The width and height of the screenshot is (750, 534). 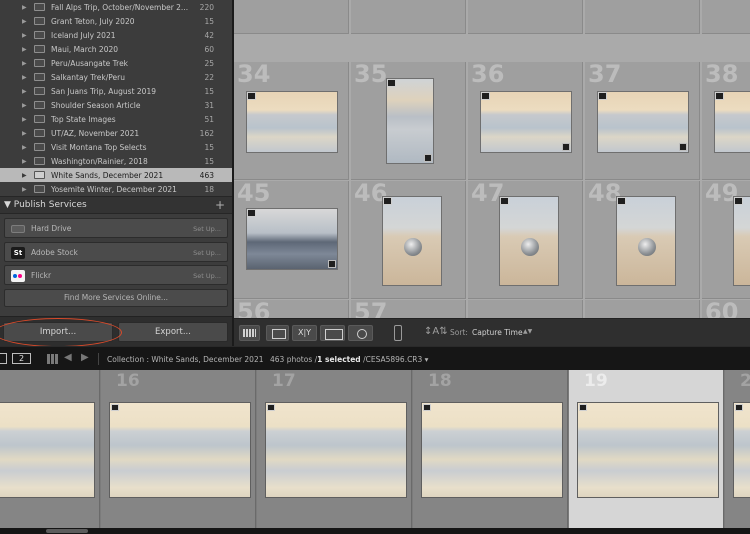 I want to click on collection-item: ▶ Peru/Ausangate Trek 25, so click(x=116, y=63).